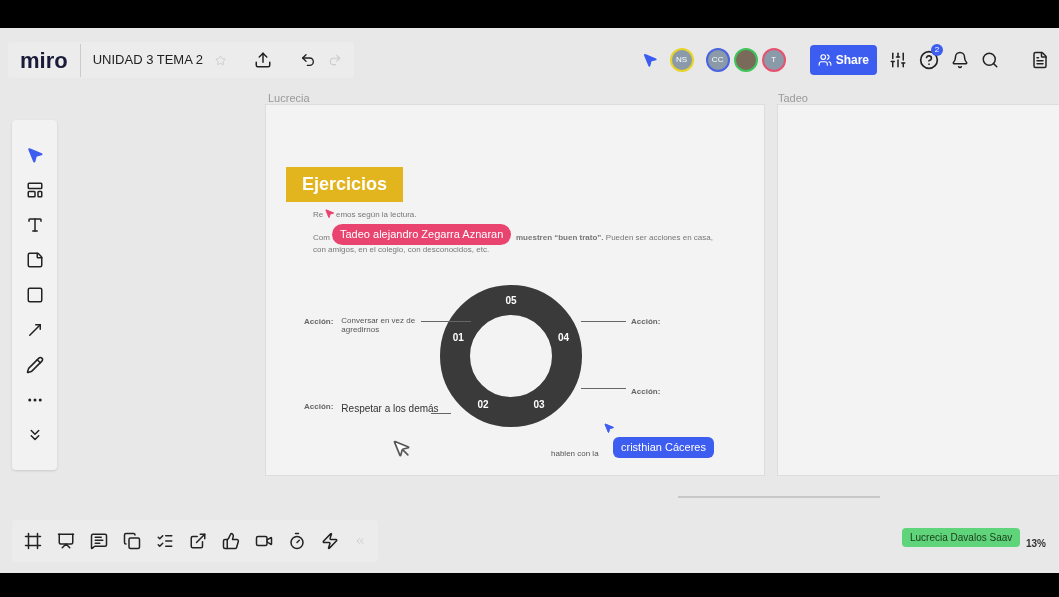  I want to click on cursor-label: cristhian Cáceres, so click(663, 447).